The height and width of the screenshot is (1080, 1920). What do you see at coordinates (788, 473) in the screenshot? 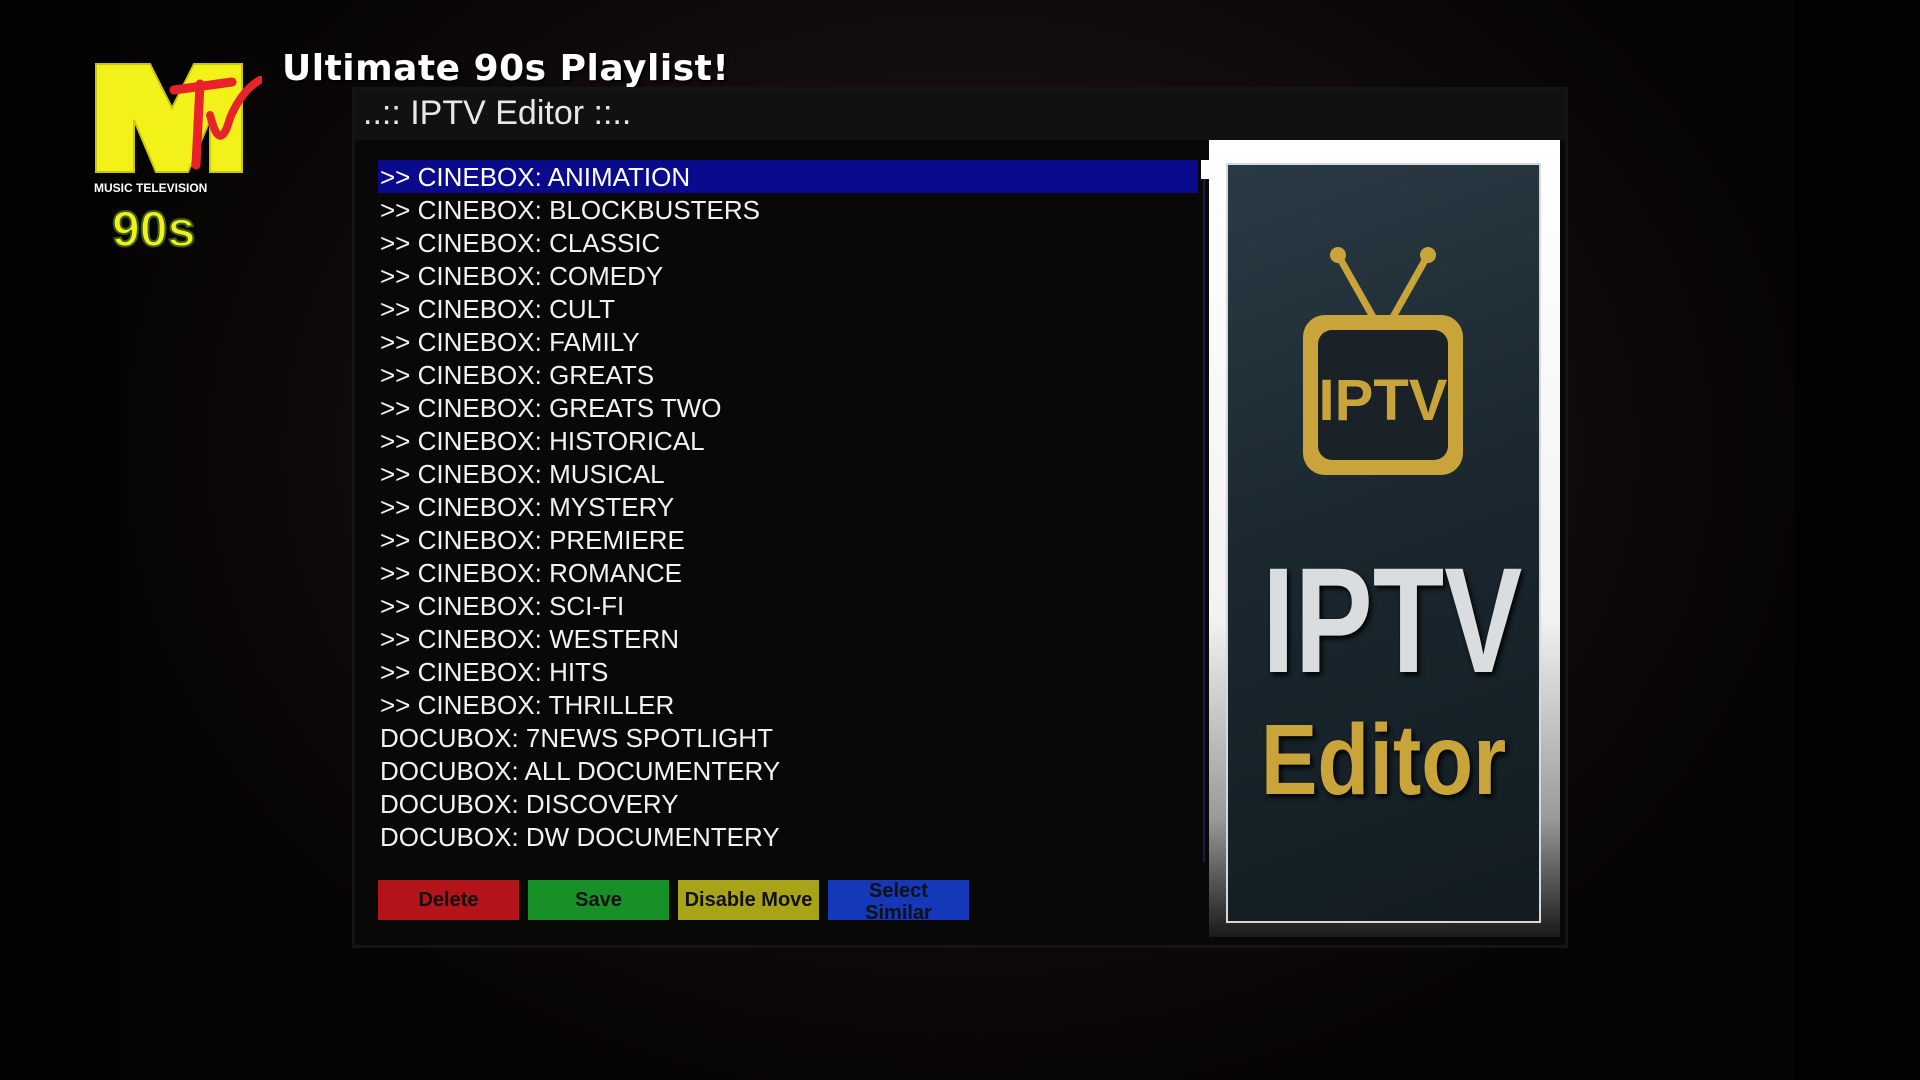
I see `list-item: >> CINEBOX: MUSICAL` at bounding box center [788, 473].